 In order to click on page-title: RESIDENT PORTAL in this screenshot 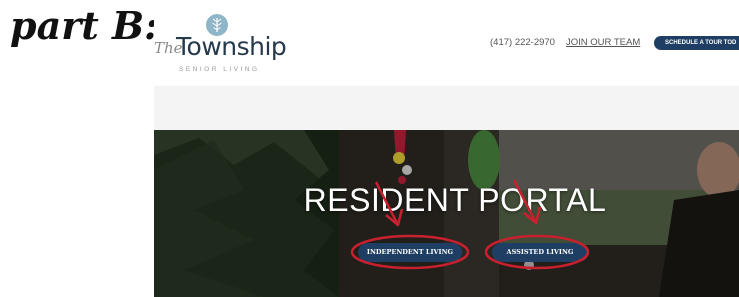, I will do `click(455, 200)`.